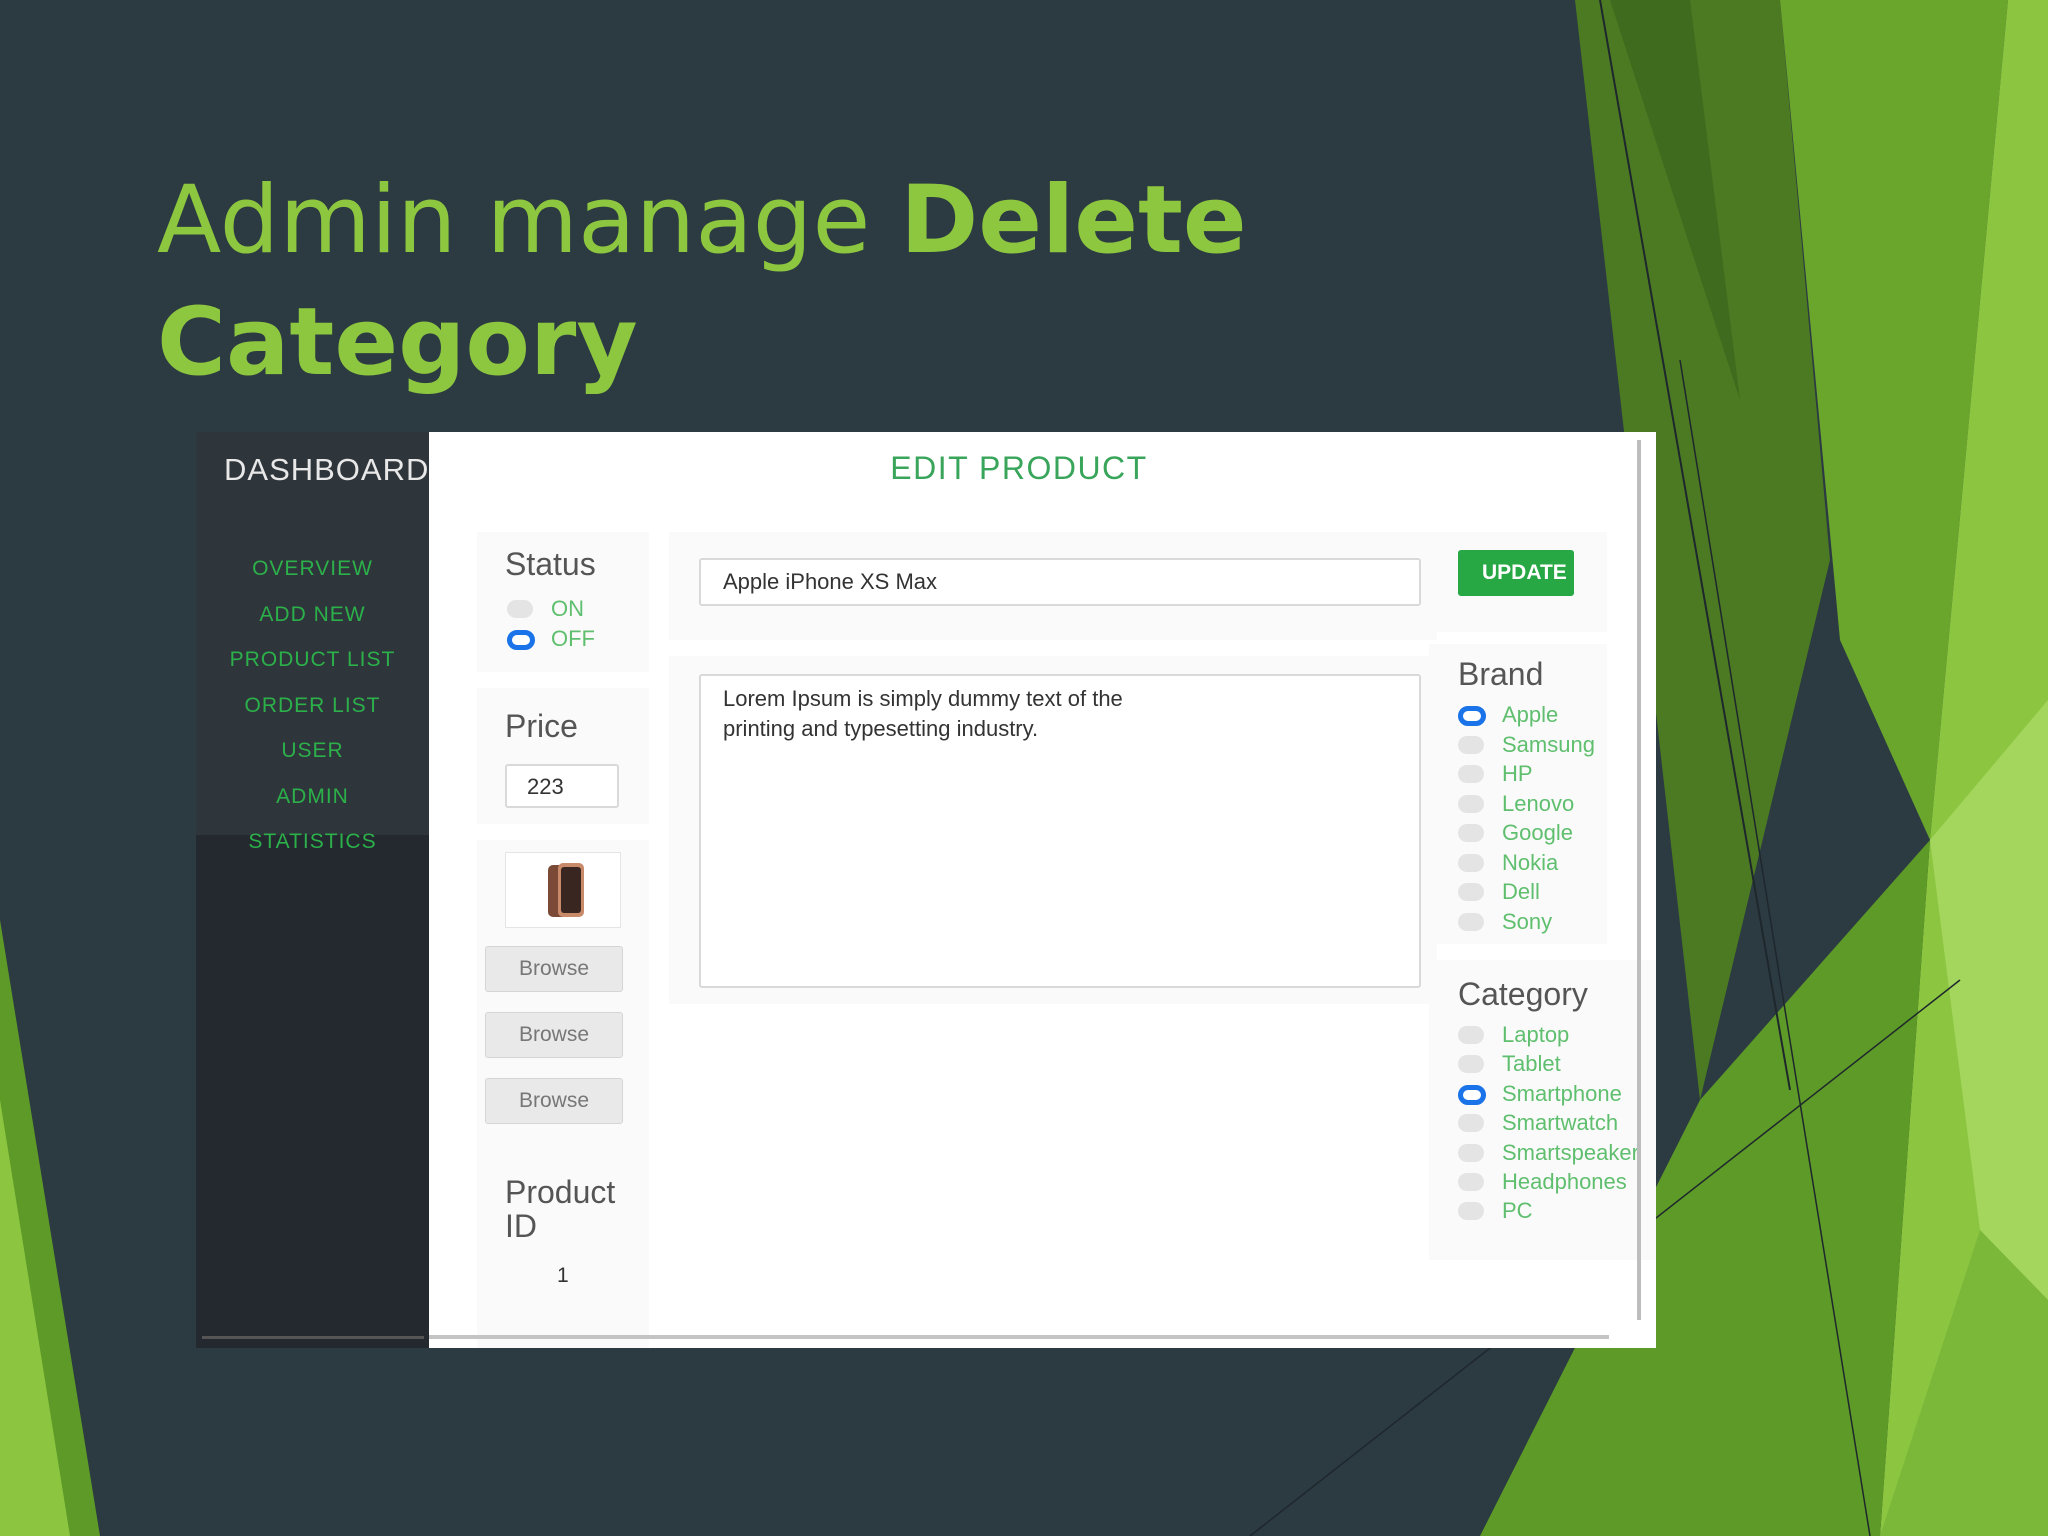 This screenshot has height=1536, width=2048. What do you see at coordinates (1516, 573) in the screenshot?
I see `update-button: UPDATE` at bounding box center [1516, 573].